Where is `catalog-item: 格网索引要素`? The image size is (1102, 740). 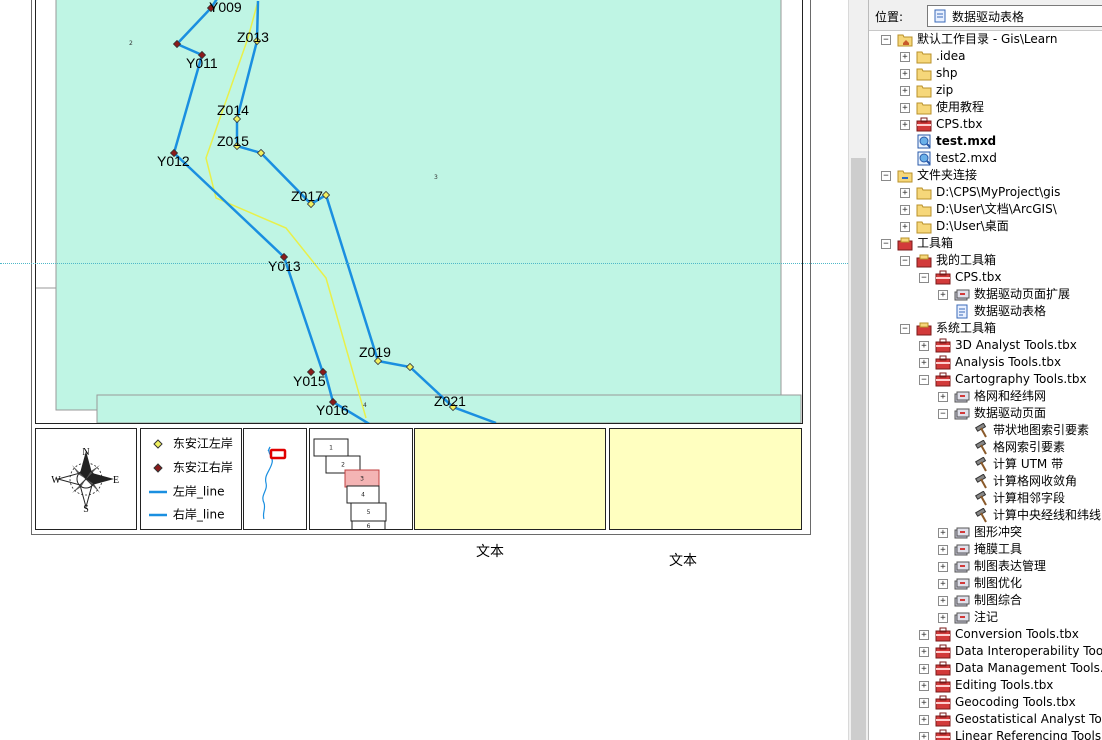 catalog-item: 格网索引要素 is located at coordinates (985, 447).